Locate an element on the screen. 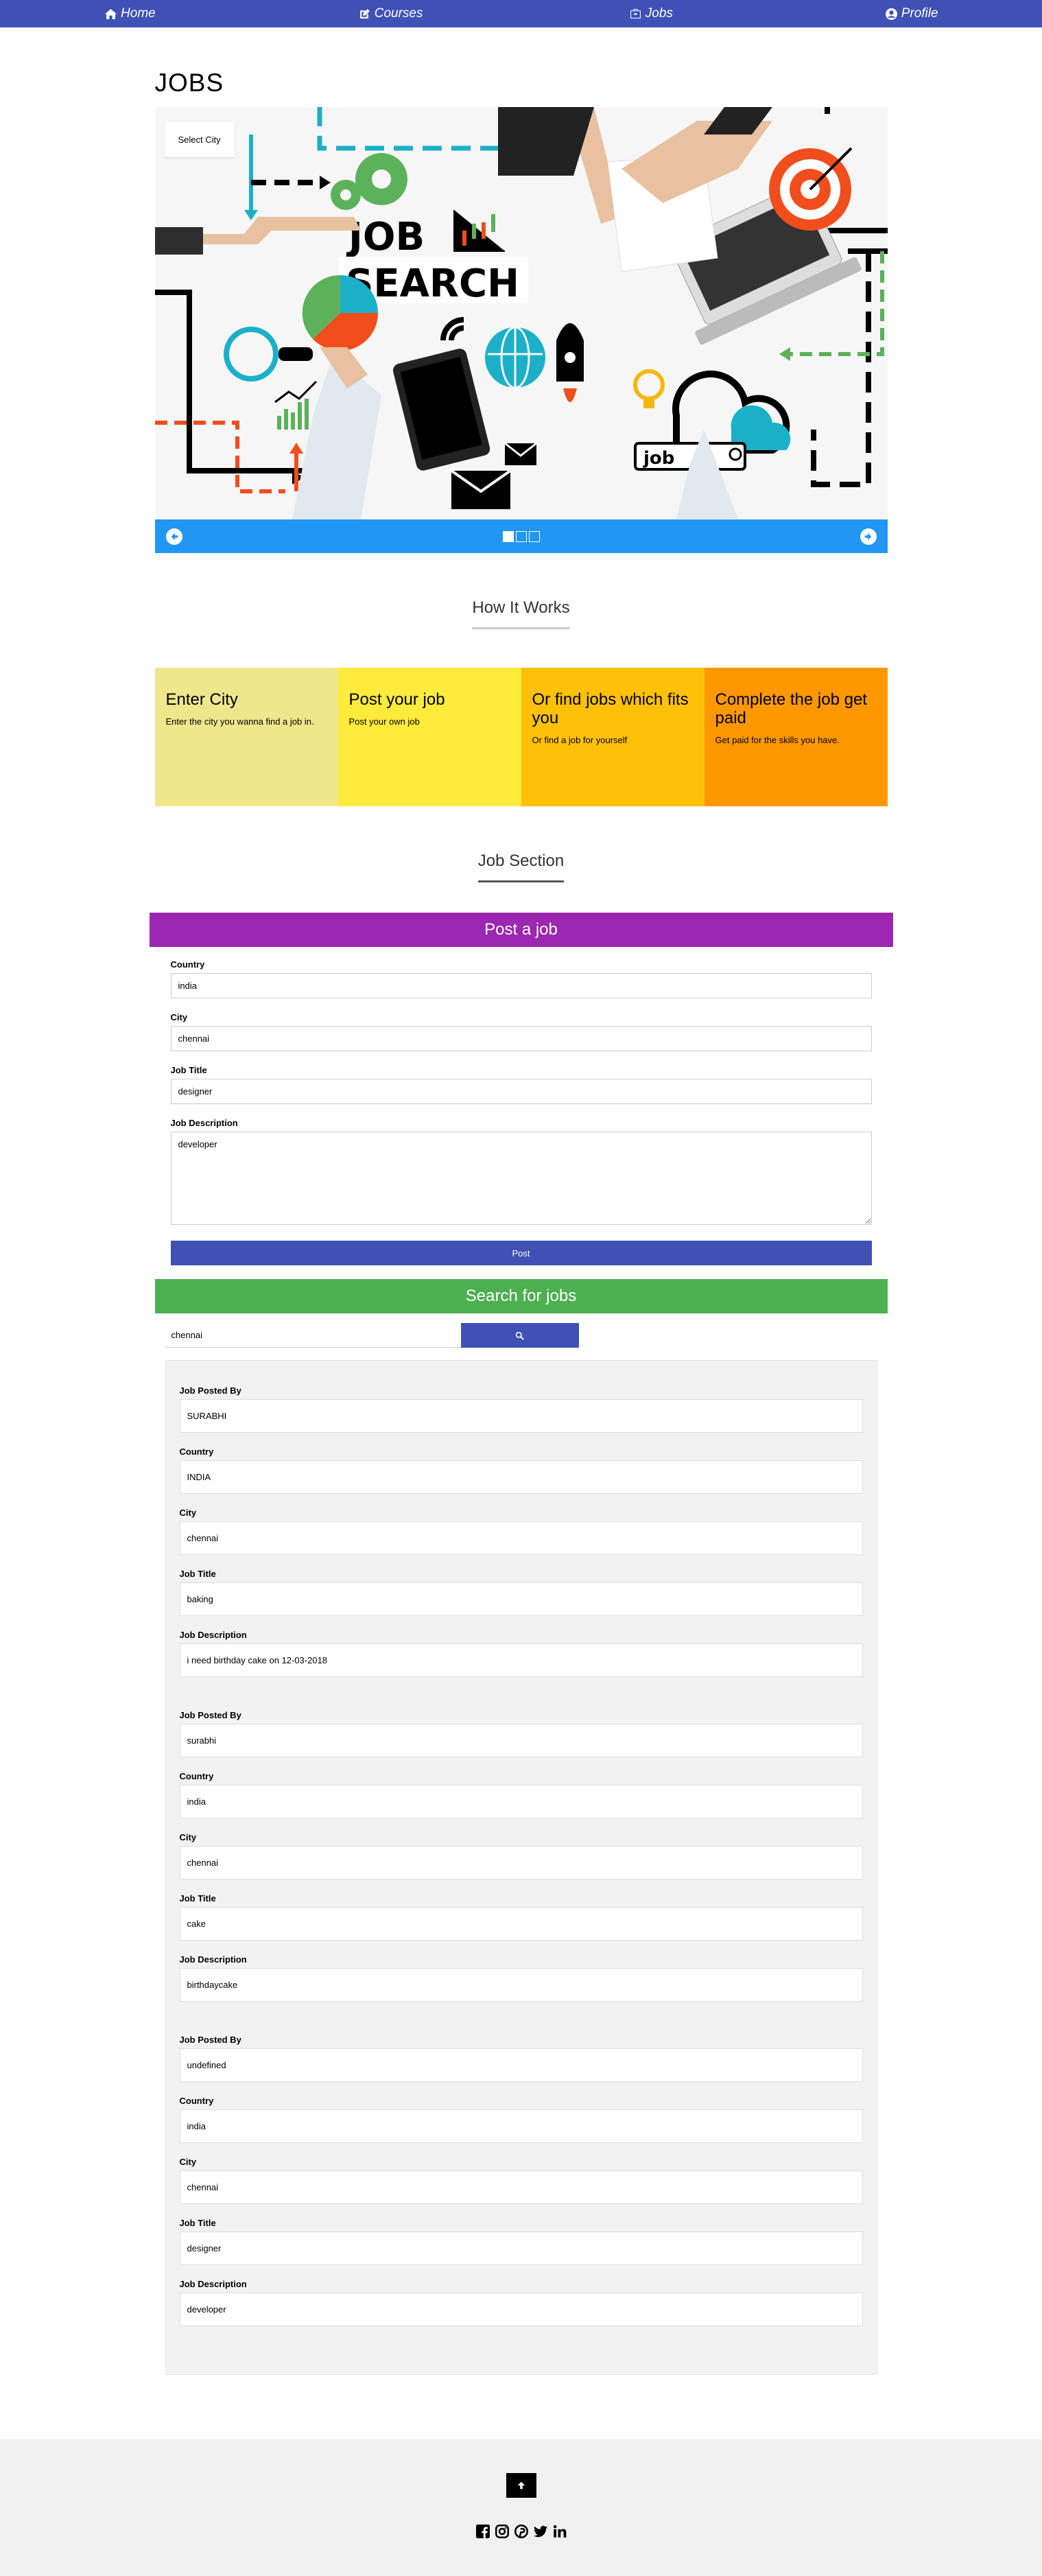 This screenshot has width=1042, height=2576. carousel-next-button is located at coordinates (869, 536).